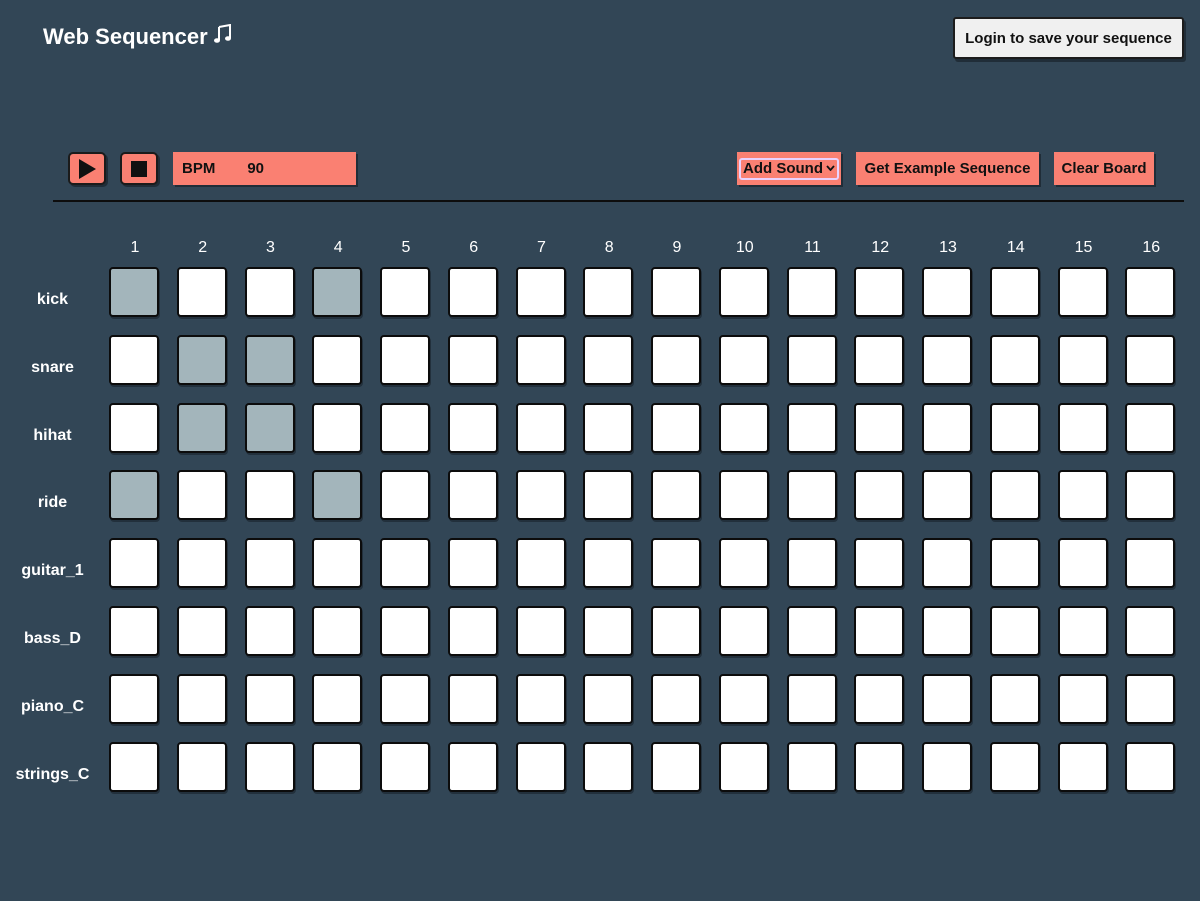 The height and width of the screenshot is (901, 1200). I want to click on play-button, so click(87, 168).